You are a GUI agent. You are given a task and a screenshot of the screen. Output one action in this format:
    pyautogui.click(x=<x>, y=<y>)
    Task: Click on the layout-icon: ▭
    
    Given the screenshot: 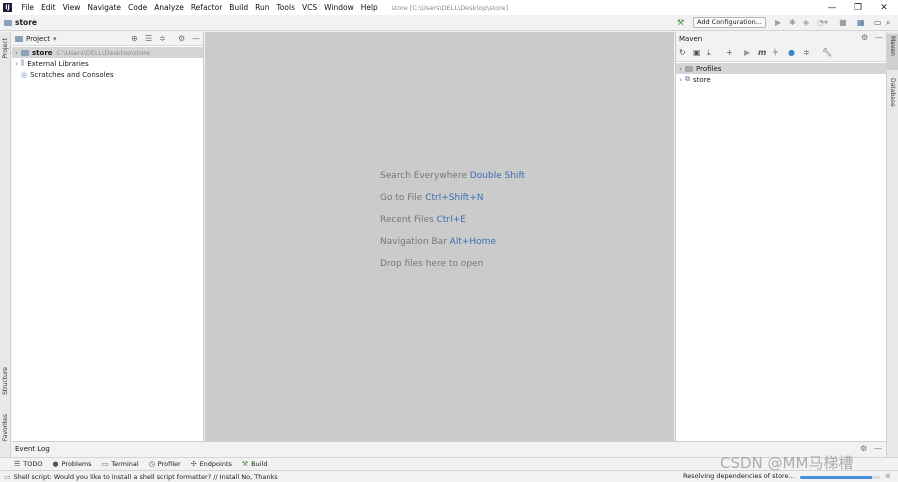 What is the action you would take?
    pyautogui.click(x=878, y=23)
    